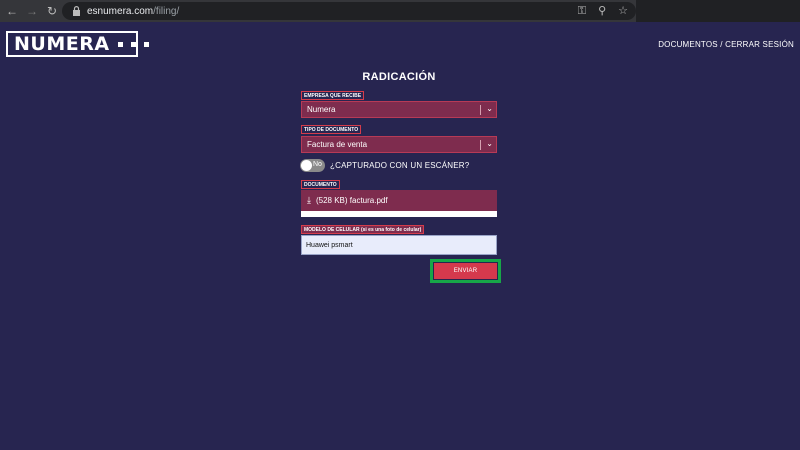  I want to click on company-select: Numera ⌄, so click(399, 109).